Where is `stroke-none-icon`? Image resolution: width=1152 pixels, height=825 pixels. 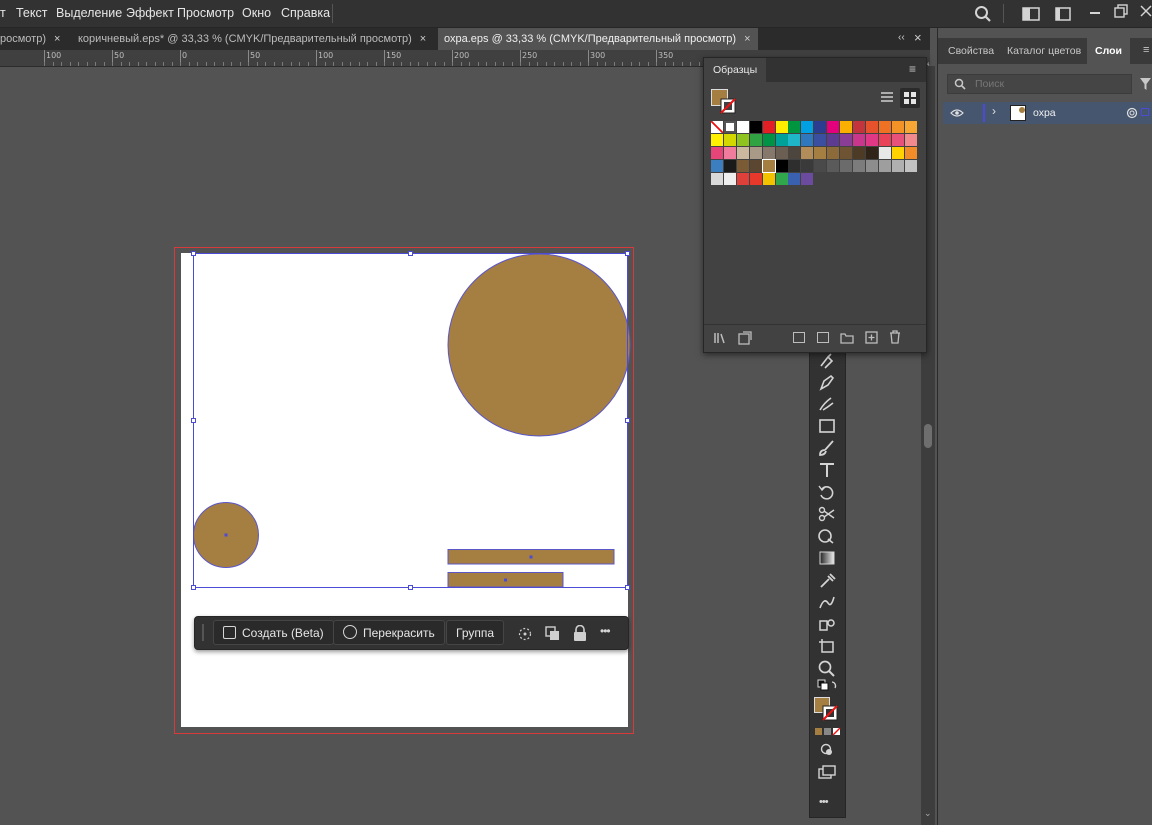 stroke-none-icon is located at coordinates (830, 713).